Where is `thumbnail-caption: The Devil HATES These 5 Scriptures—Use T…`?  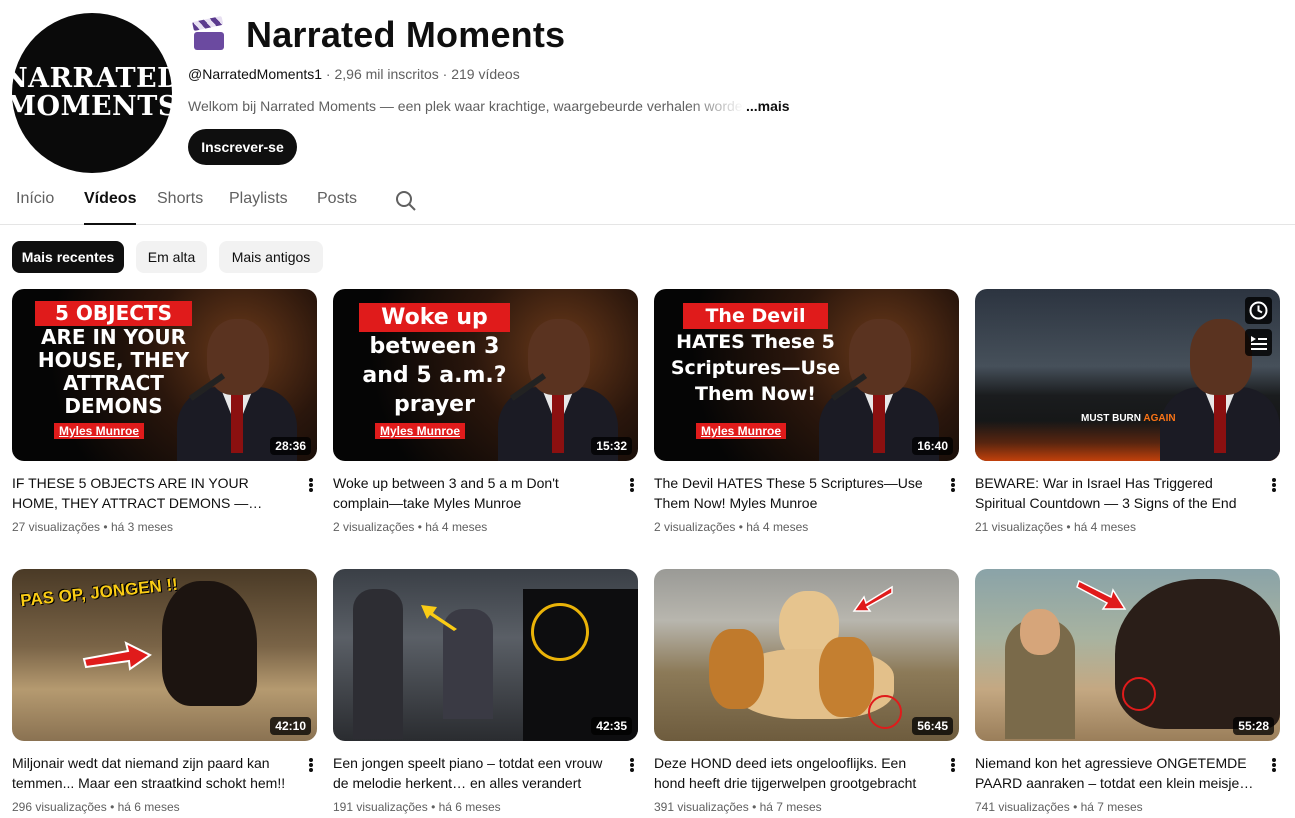
thumbnail-caption: The Devil HATES These 5 Scriptures—Use T… is located at coordinates (755, 354).